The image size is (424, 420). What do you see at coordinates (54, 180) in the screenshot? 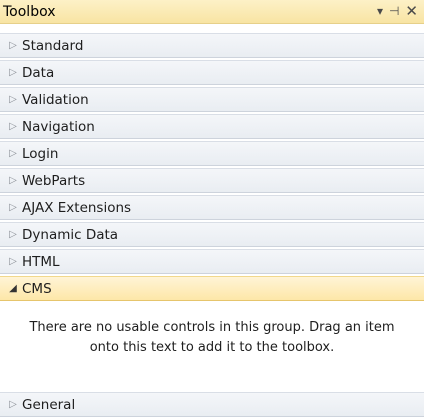
I see `group-label: WebParts` at bounding box center [54, 180].